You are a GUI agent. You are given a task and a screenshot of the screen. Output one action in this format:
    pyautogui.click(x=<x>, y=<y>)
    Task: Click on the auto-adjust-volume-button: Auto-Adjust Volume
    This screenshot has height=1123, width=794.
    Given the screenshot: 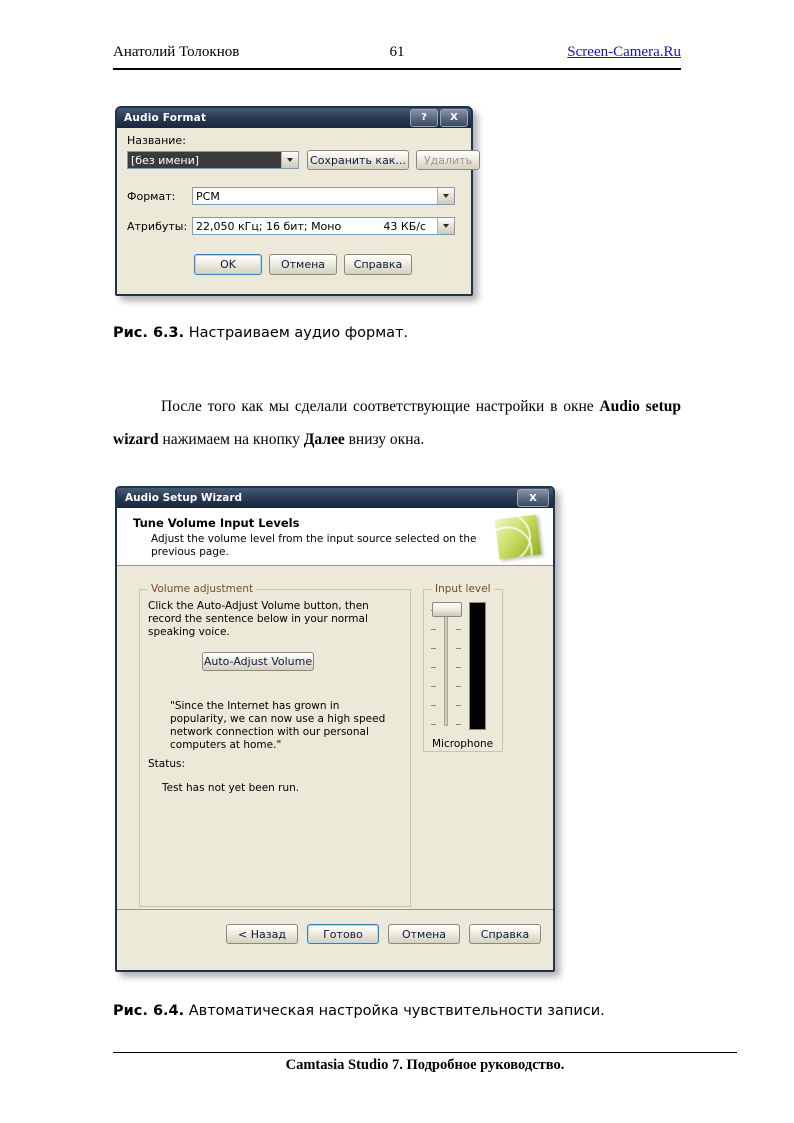 What is the action you would take?
    pyautogui.click(x=258, y=661)
    